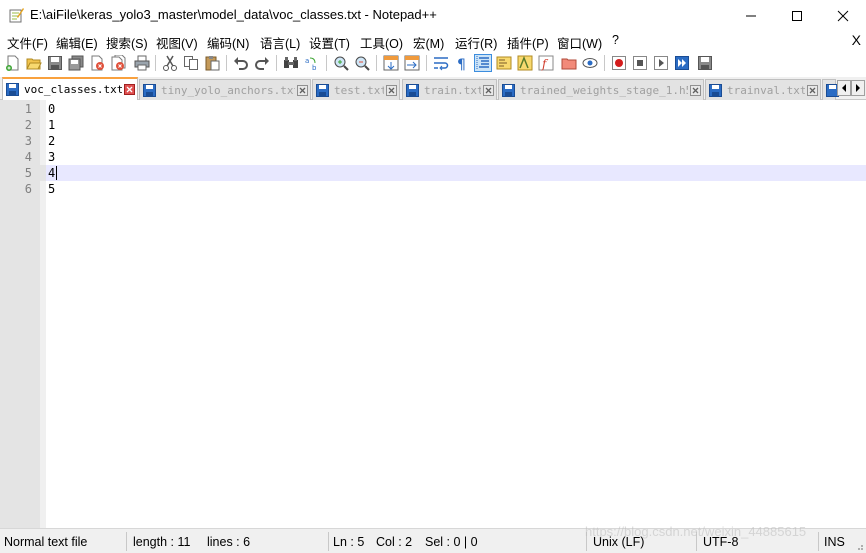 The image size is (866, 553). Describe the element at coordinates (428, 42) in the screenshot. I see `menu-macro: 宏(M)` at that location.